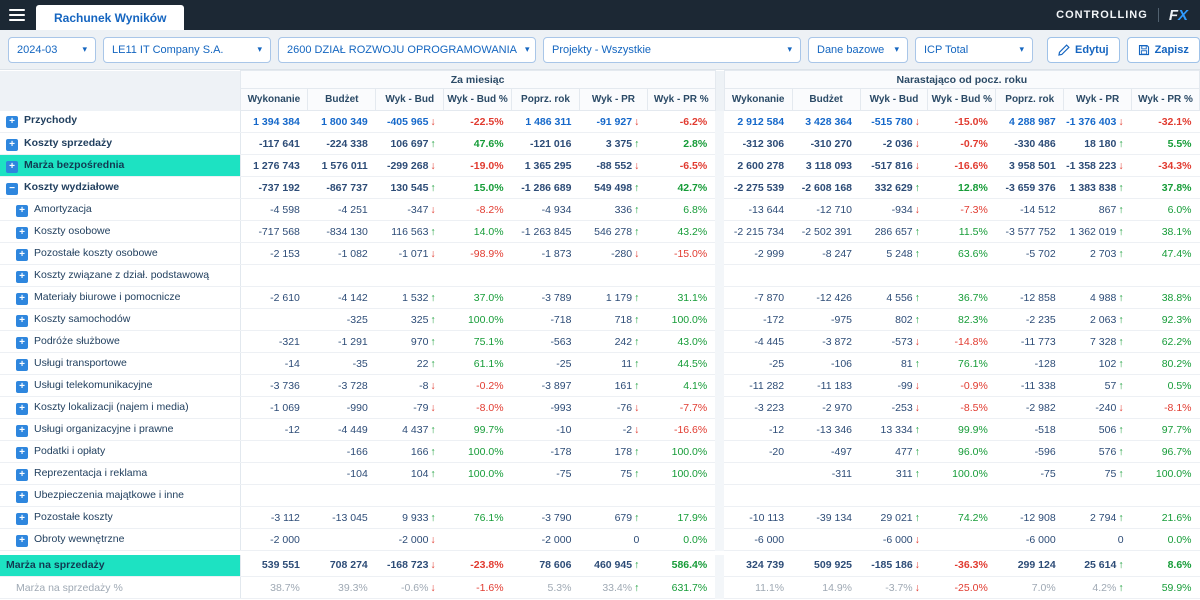 This screenshot has width=1200, height=600. I want to click on hamburger-icon, so click(17, 15).